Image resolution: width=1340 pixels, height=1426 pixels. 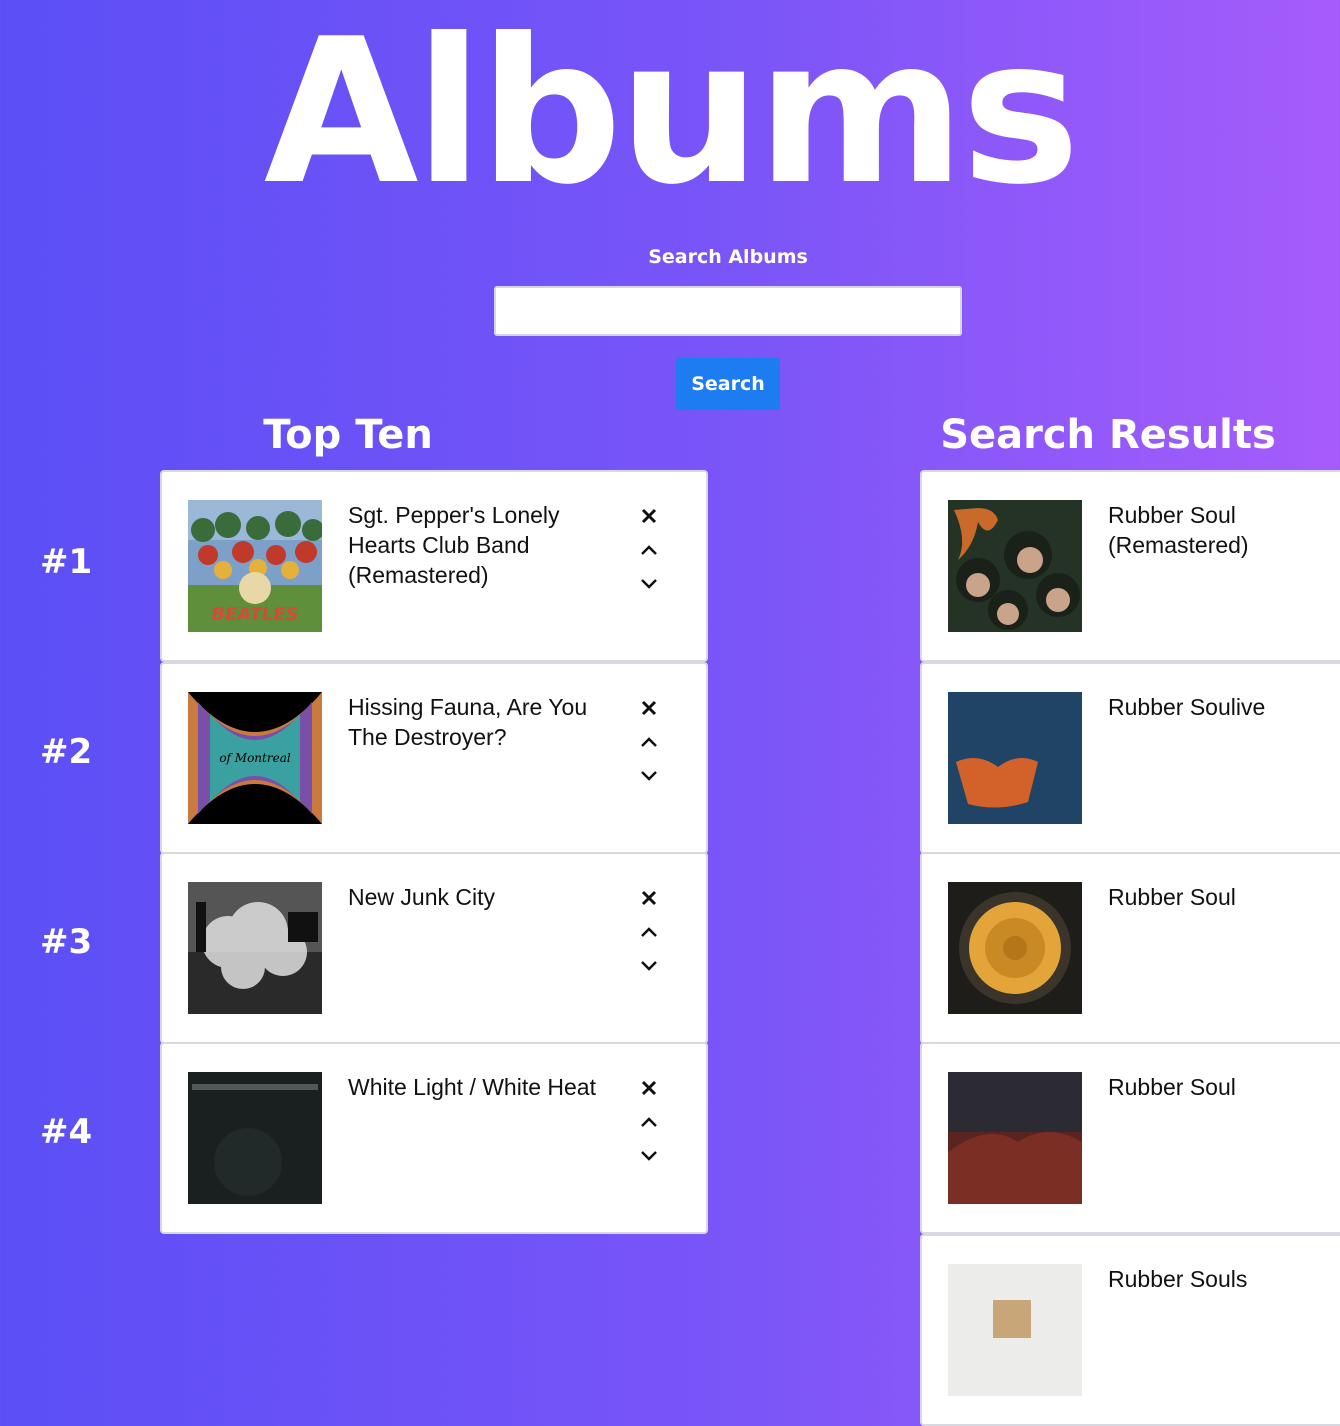 I want to click on album-title: Rubber Soulive, so click(x=1187, y=707).